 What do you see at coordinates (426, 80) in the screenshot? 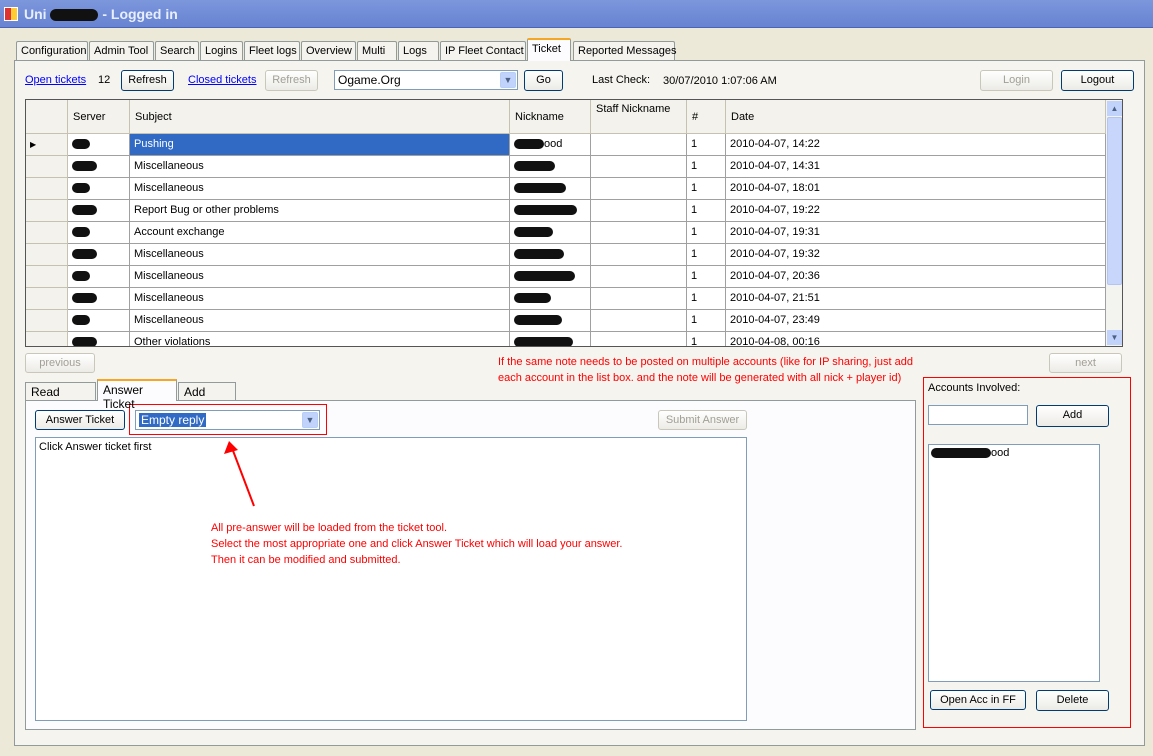
I see `server-select: Ogame.Org ▼` at bounding box center [426, 80].